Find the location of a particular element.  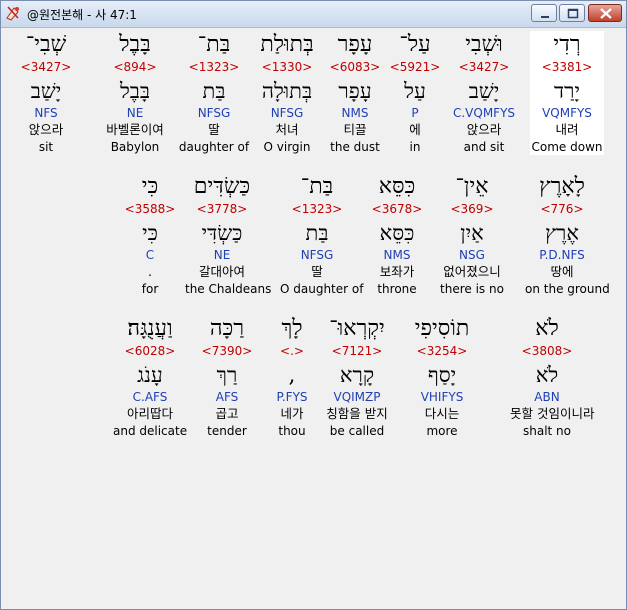

english-gloss: Come down is located at coordinates (567, 147).